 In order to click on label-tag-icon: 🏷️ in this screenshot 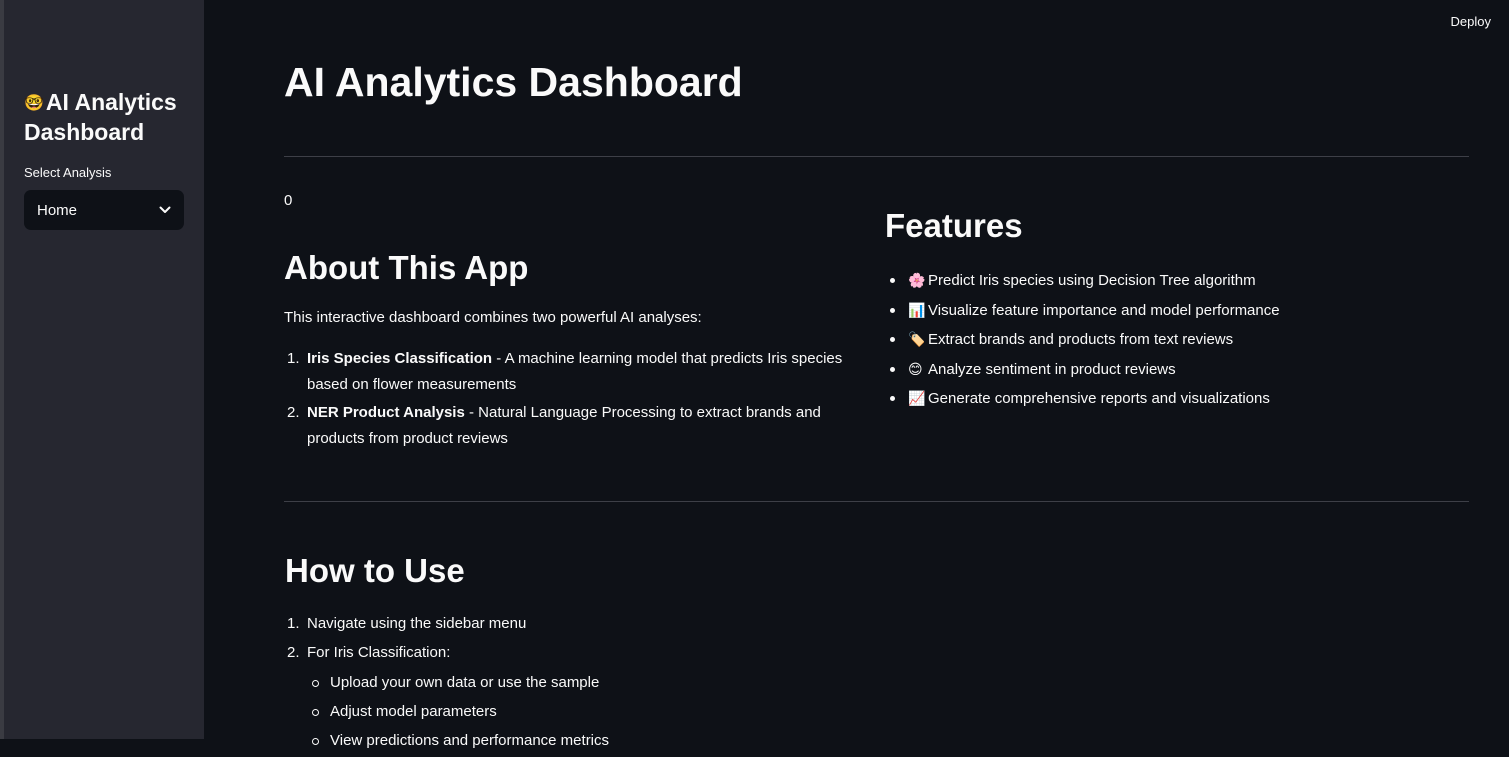, I will do `click(917, 339)`.